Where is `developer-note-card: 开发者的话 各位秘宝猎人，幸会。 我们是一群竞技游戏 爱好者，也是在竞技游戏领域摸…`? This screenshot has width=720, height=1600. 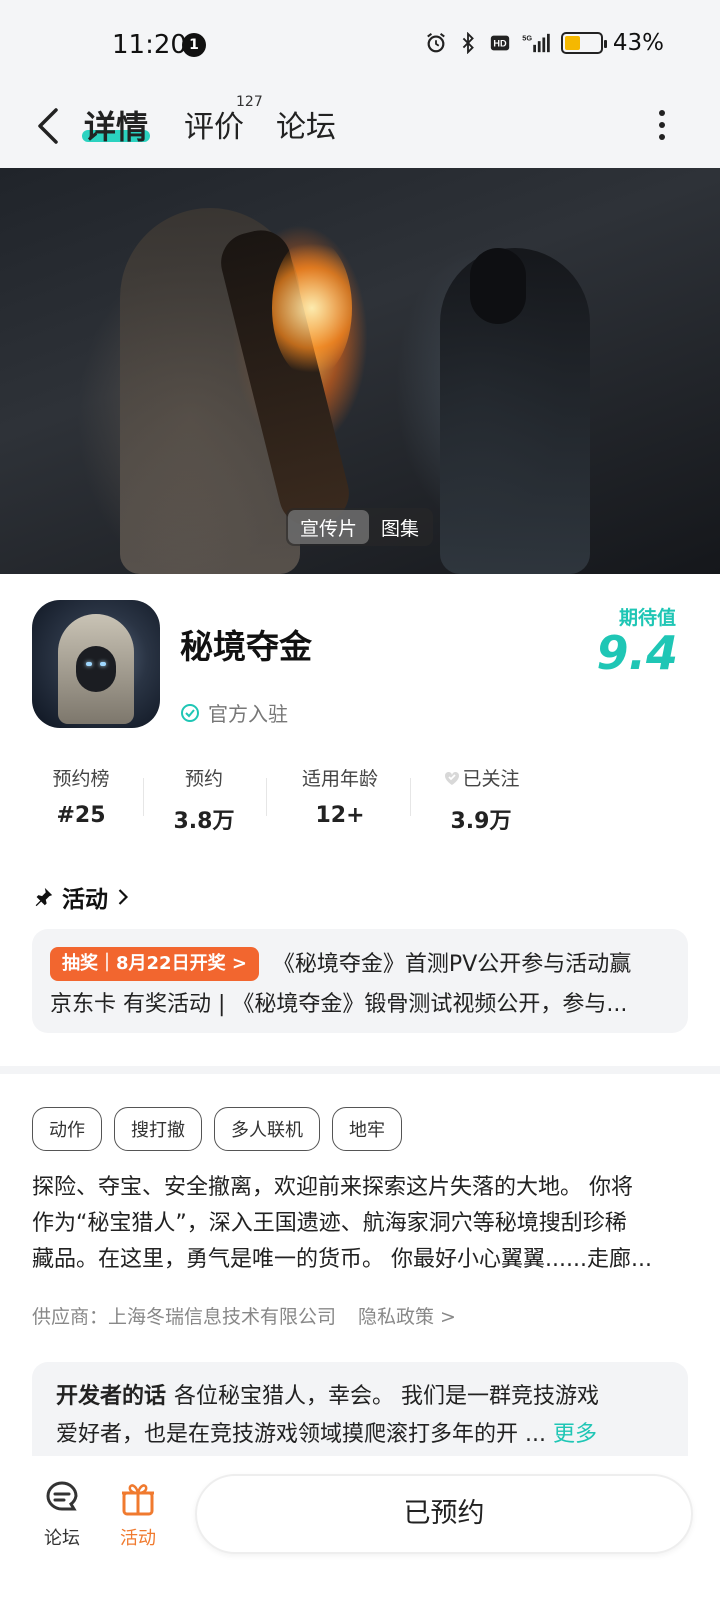
developer-note-card: 开发者的话 各位秘宝猎人，幸会。 我们是一群竞技游戏 爱好者，也是在竞技游戏领域摸… is located at coordinates (360, 1412).